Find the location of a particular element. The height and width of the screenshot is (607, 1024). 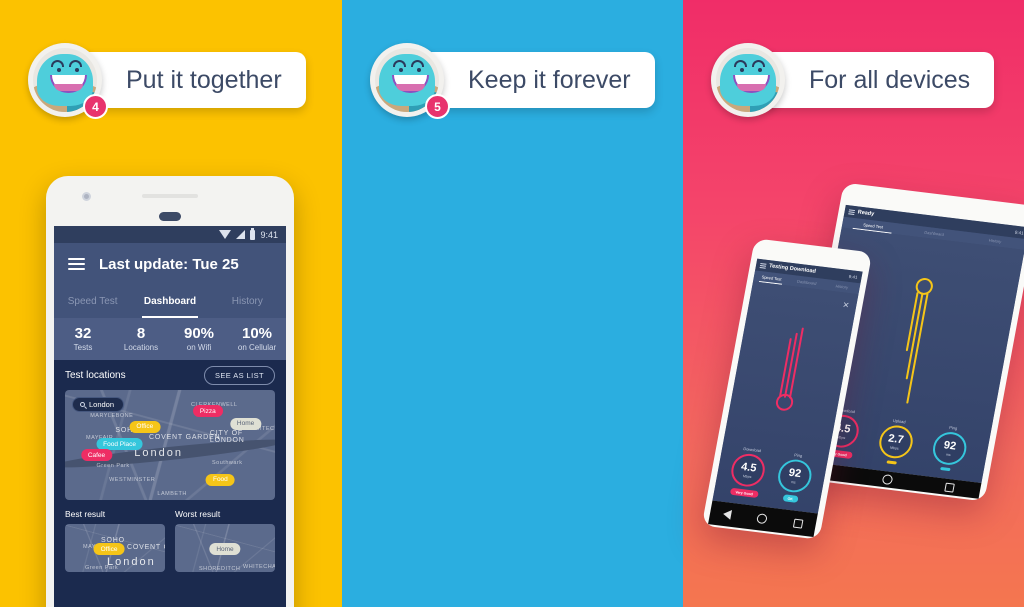

see-as-list-button: SEE AS LIST is located at coordinates (239, 375).